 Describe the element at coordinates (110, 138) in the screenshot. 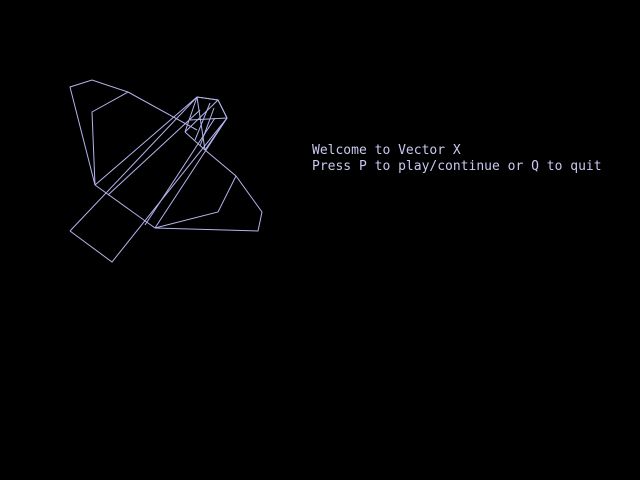

I see `ship-upper-wing-inner` at that location.